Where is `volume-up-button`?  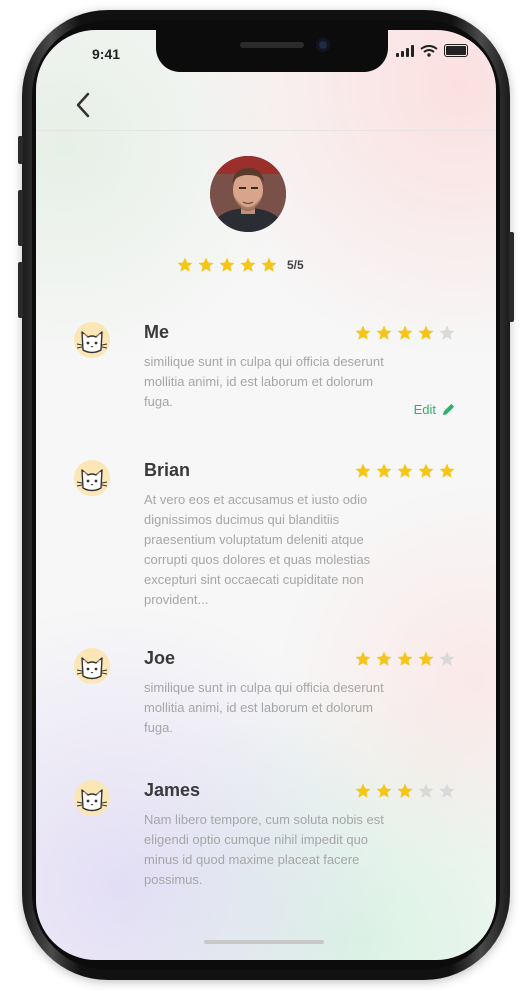
volume-up-button is located at coordinates (20, 218).